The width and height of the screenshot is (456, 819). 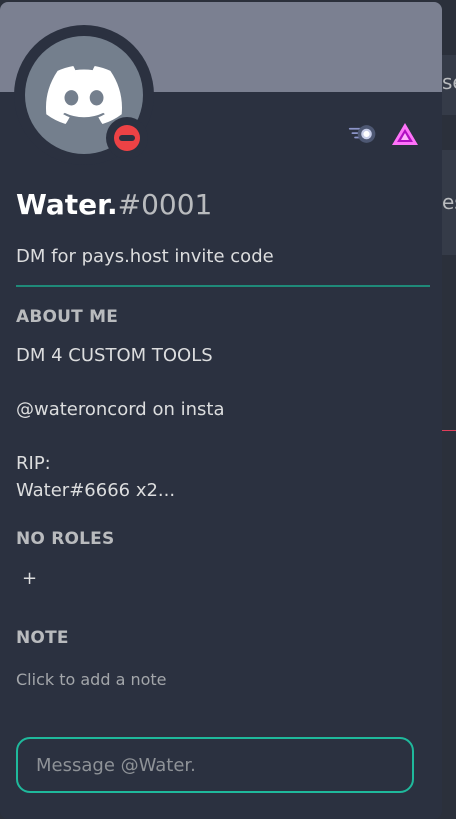 I want to click on message-input-box, so click(x=215, y=765).